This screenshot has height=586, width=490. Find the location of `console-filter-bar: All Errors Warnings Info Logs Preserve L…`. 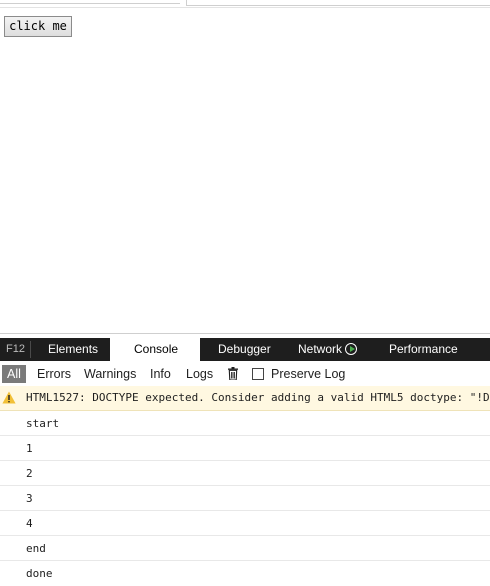

console-filter-bar: All Errors Warnings Info Logs Preserve L… is located at coordinates (245, 374).